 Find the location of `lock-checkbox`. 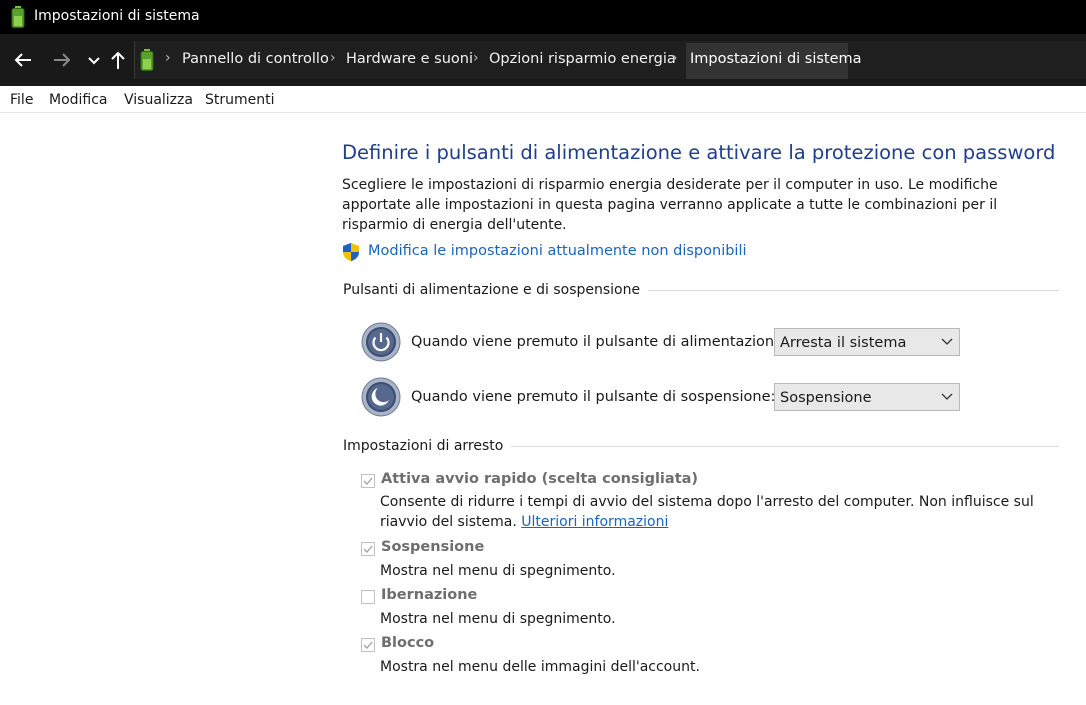

lock-checkbox is located at coordinates (368, 645).